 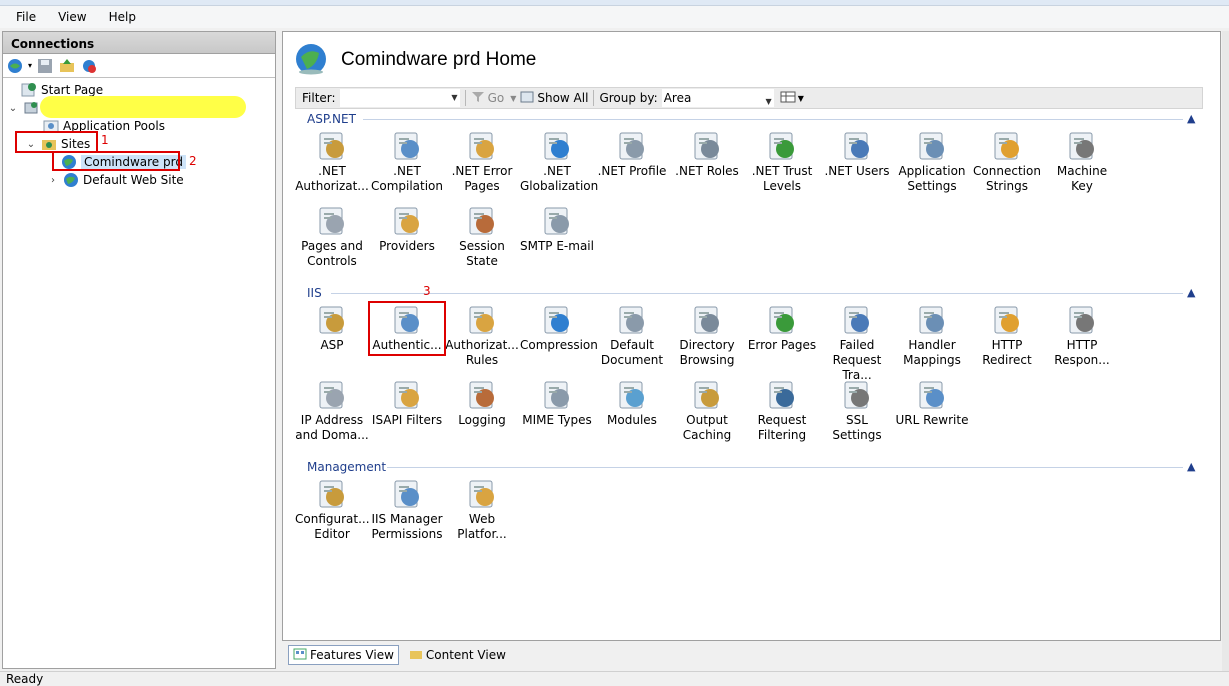 I want to click on section-iis: IIS, so click(x=314, y=293).